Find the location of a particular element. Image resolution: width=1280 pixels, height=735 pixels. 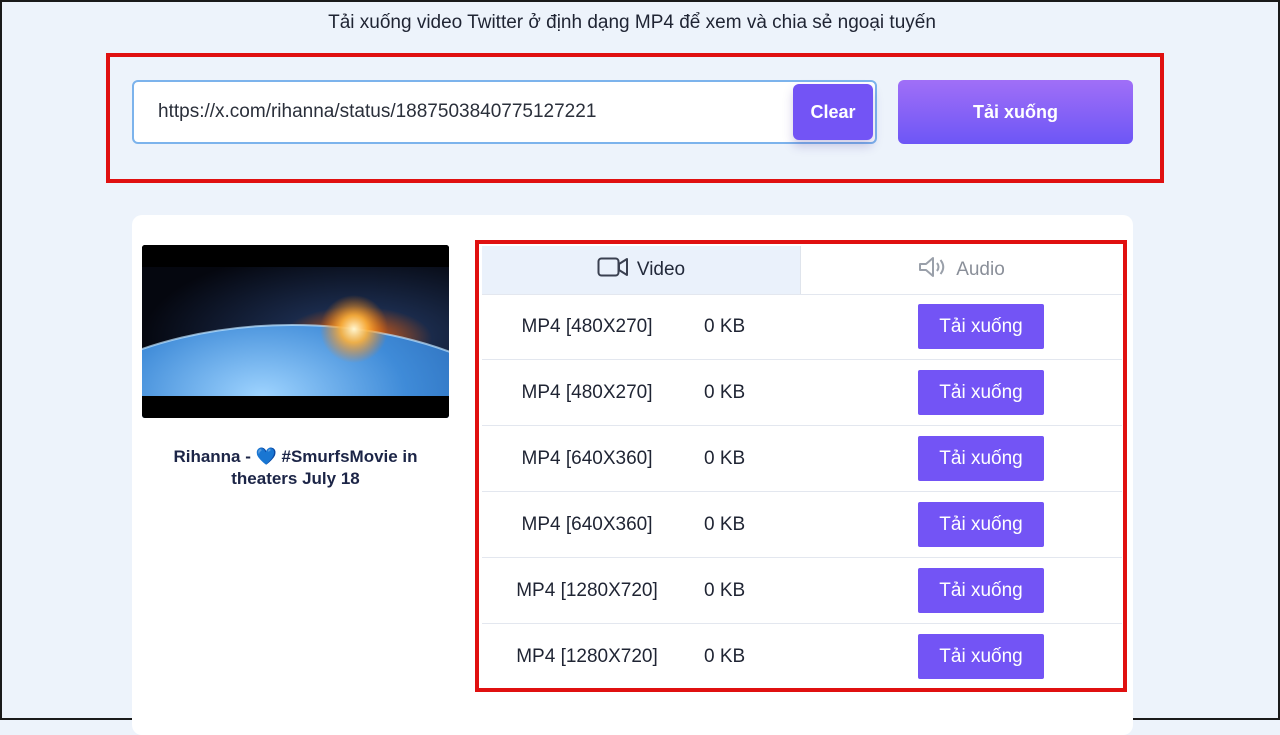

blue-heart-emoji: 💙 is located at coordinates (266, 456).